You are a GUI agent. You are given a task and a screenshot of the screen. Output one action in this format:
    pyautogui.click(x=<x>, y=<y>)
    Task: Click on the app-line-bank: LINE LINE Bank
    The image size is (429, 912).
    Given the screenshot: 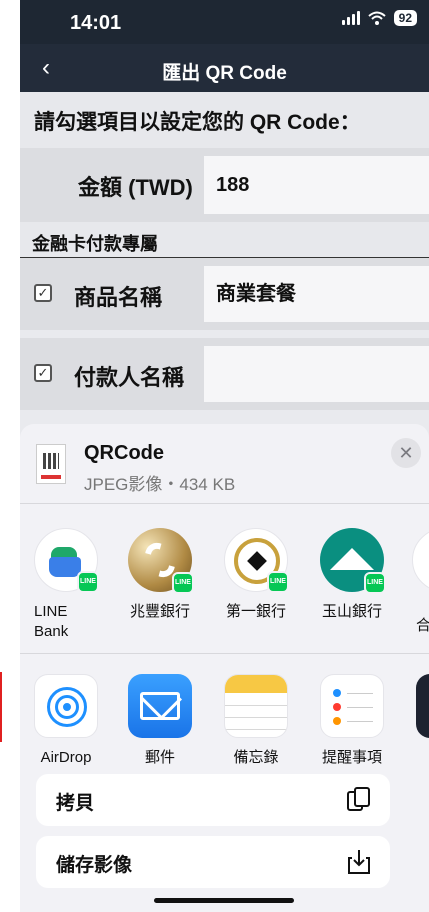 What is the action you would take?
    pyautogui.click(x=66, y=585)
    